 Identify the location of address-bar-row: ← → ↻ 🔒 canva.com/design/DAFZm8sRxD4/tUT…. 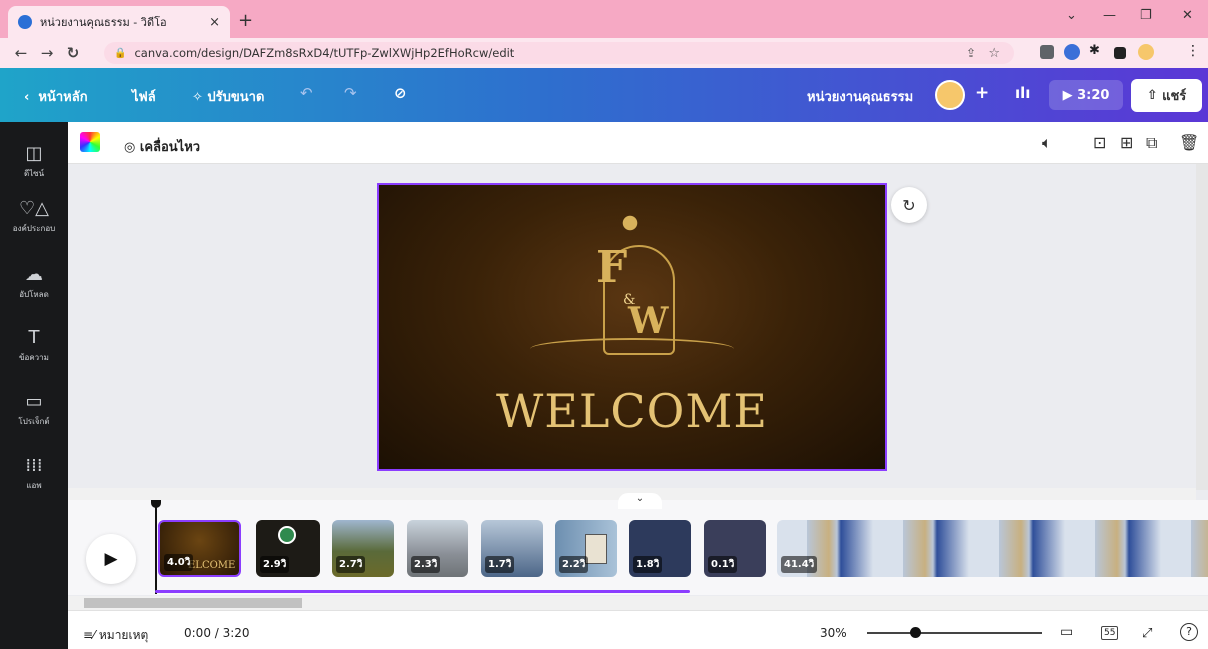
(604, 53).